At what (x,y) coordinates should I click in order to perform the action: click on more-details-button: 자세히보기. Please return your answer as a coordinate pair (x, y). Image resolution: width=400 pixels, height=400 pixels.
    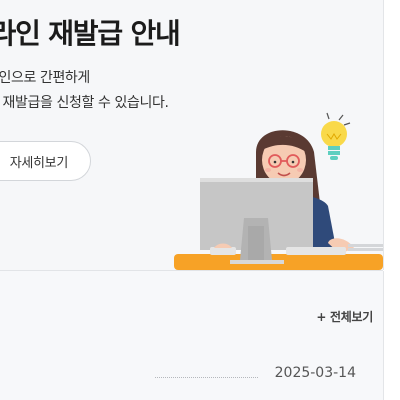
    Looking at the image, I should click on (45, 161).